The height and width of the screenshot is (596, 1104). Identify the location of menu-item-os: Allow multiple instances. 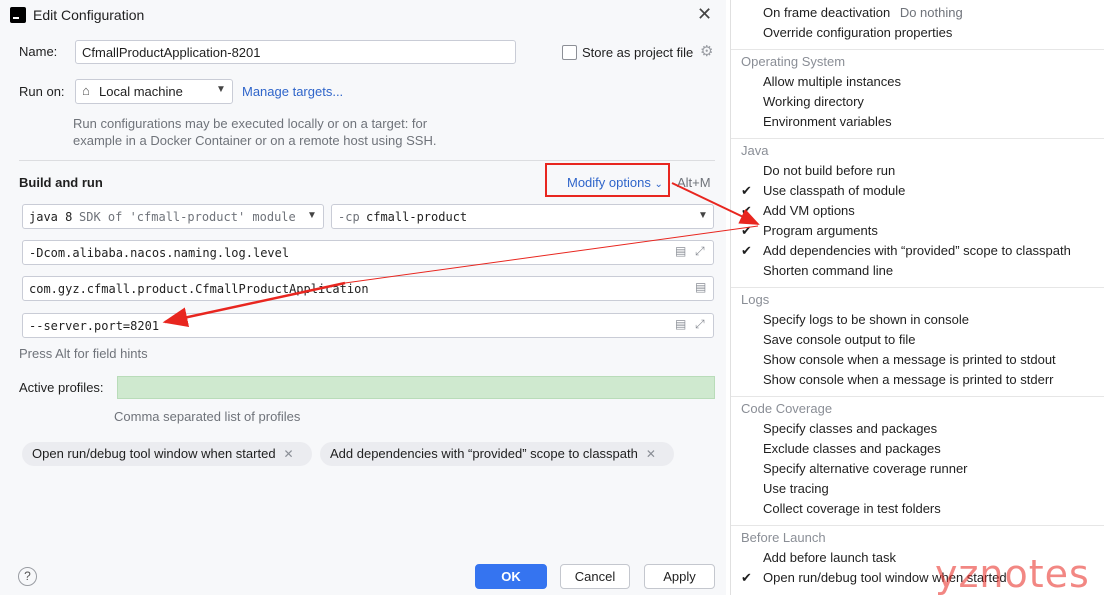
(832, 81).